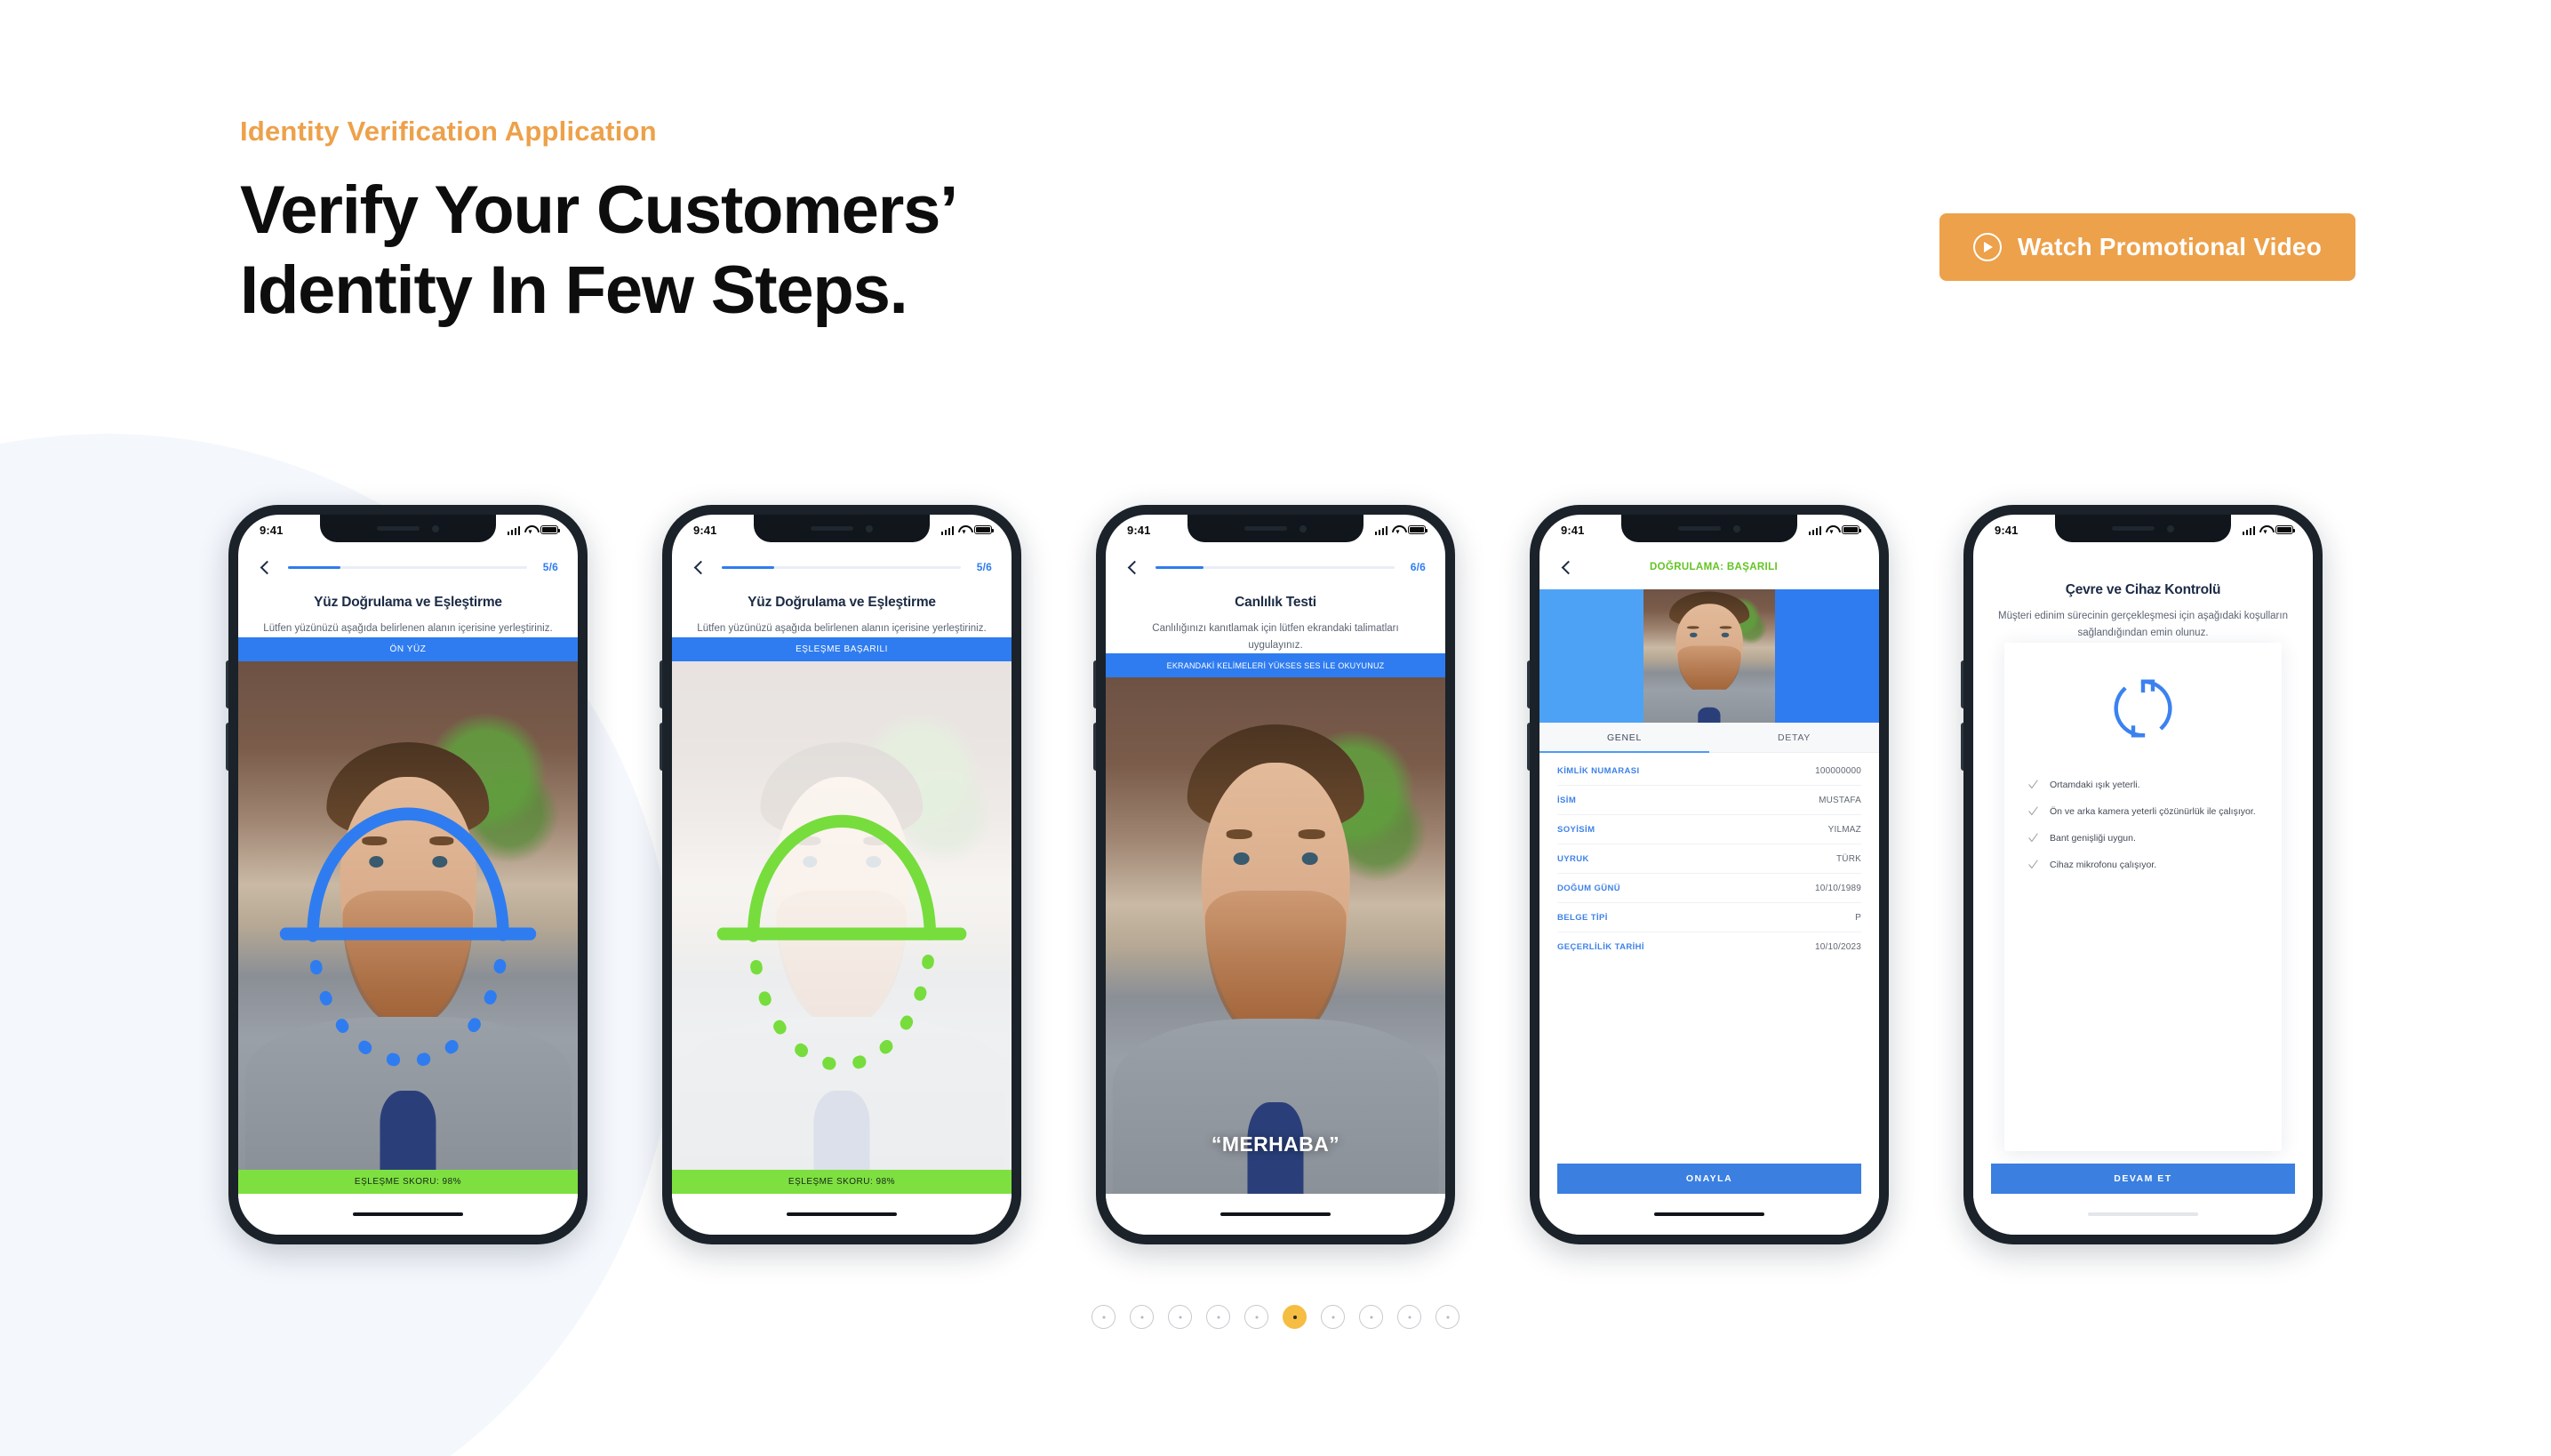  What do you see at coordinates (1624, 738) in the screenshot?
I see `tab-genel: GENEL` at bounding box center [1624, 738].